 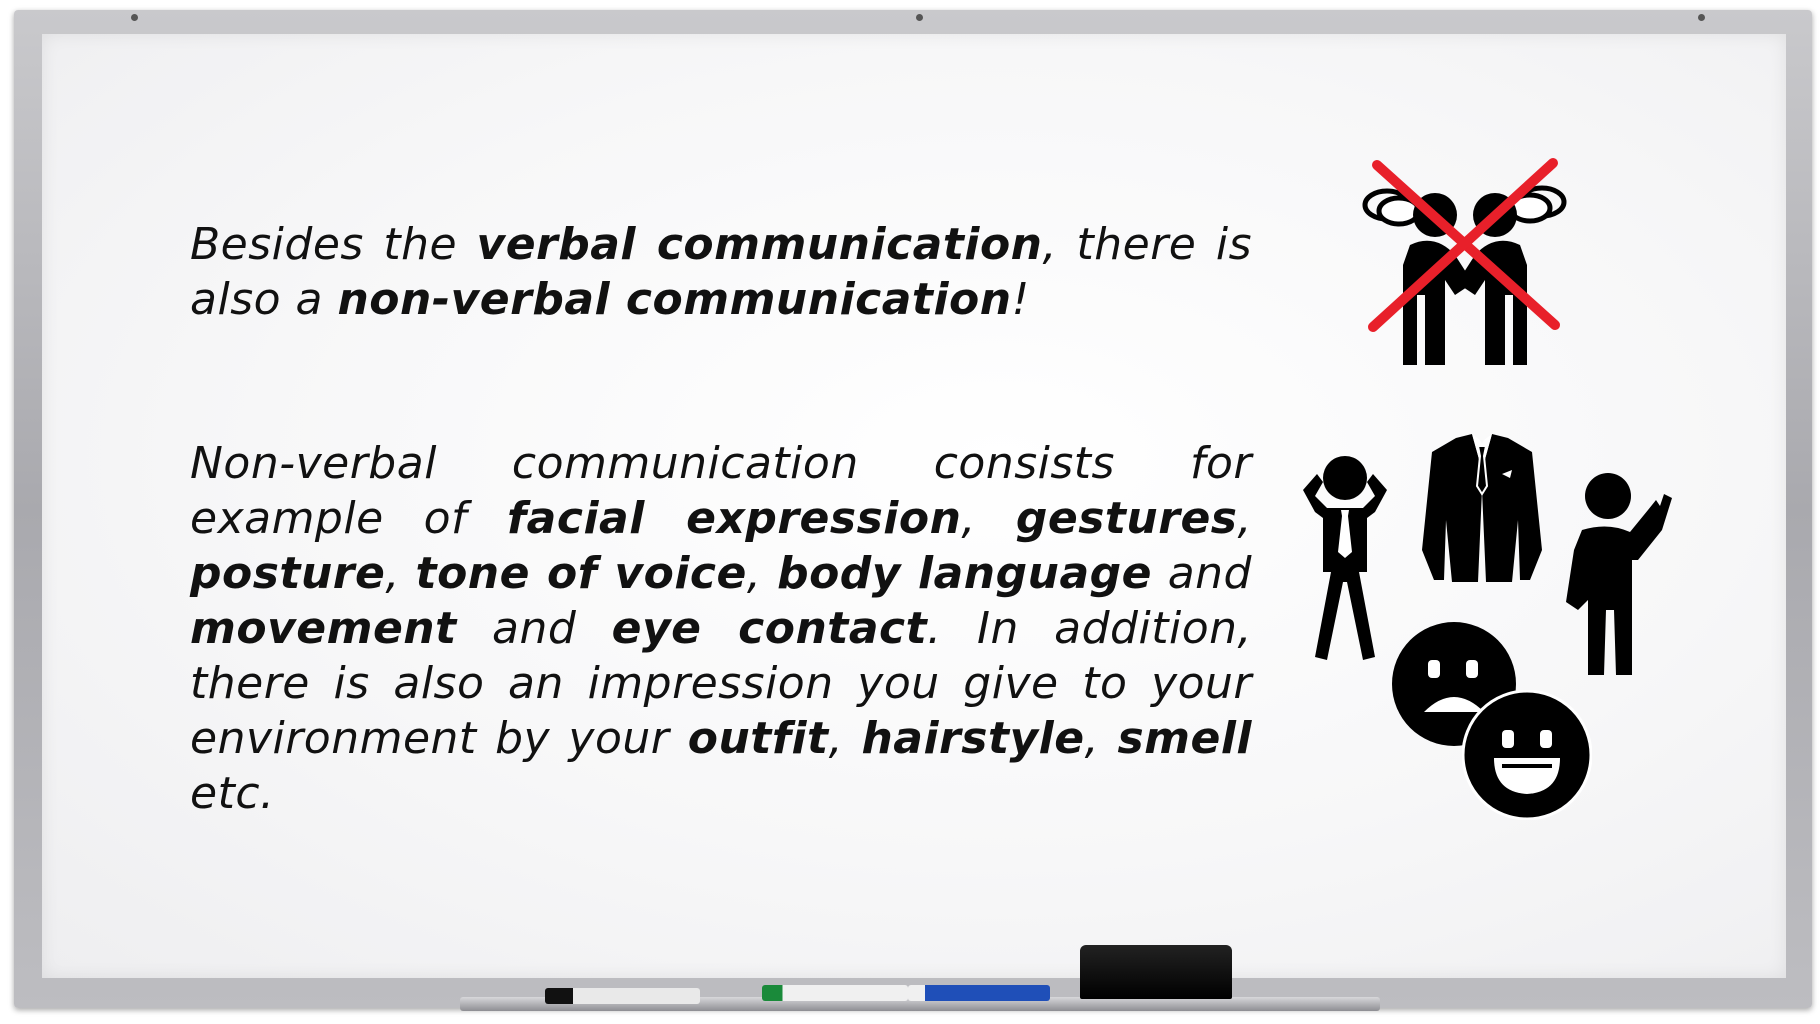 I want to click on emphasis-span: eye contact, so click(x=769, y=628).